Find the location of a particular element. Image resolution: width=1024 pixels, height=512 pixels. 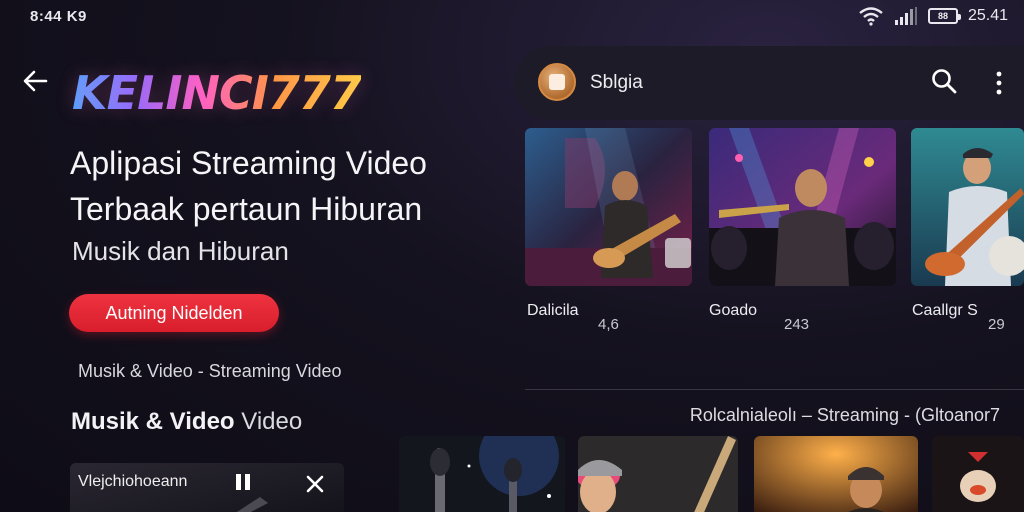

divider is located at coordinates (774, 389).